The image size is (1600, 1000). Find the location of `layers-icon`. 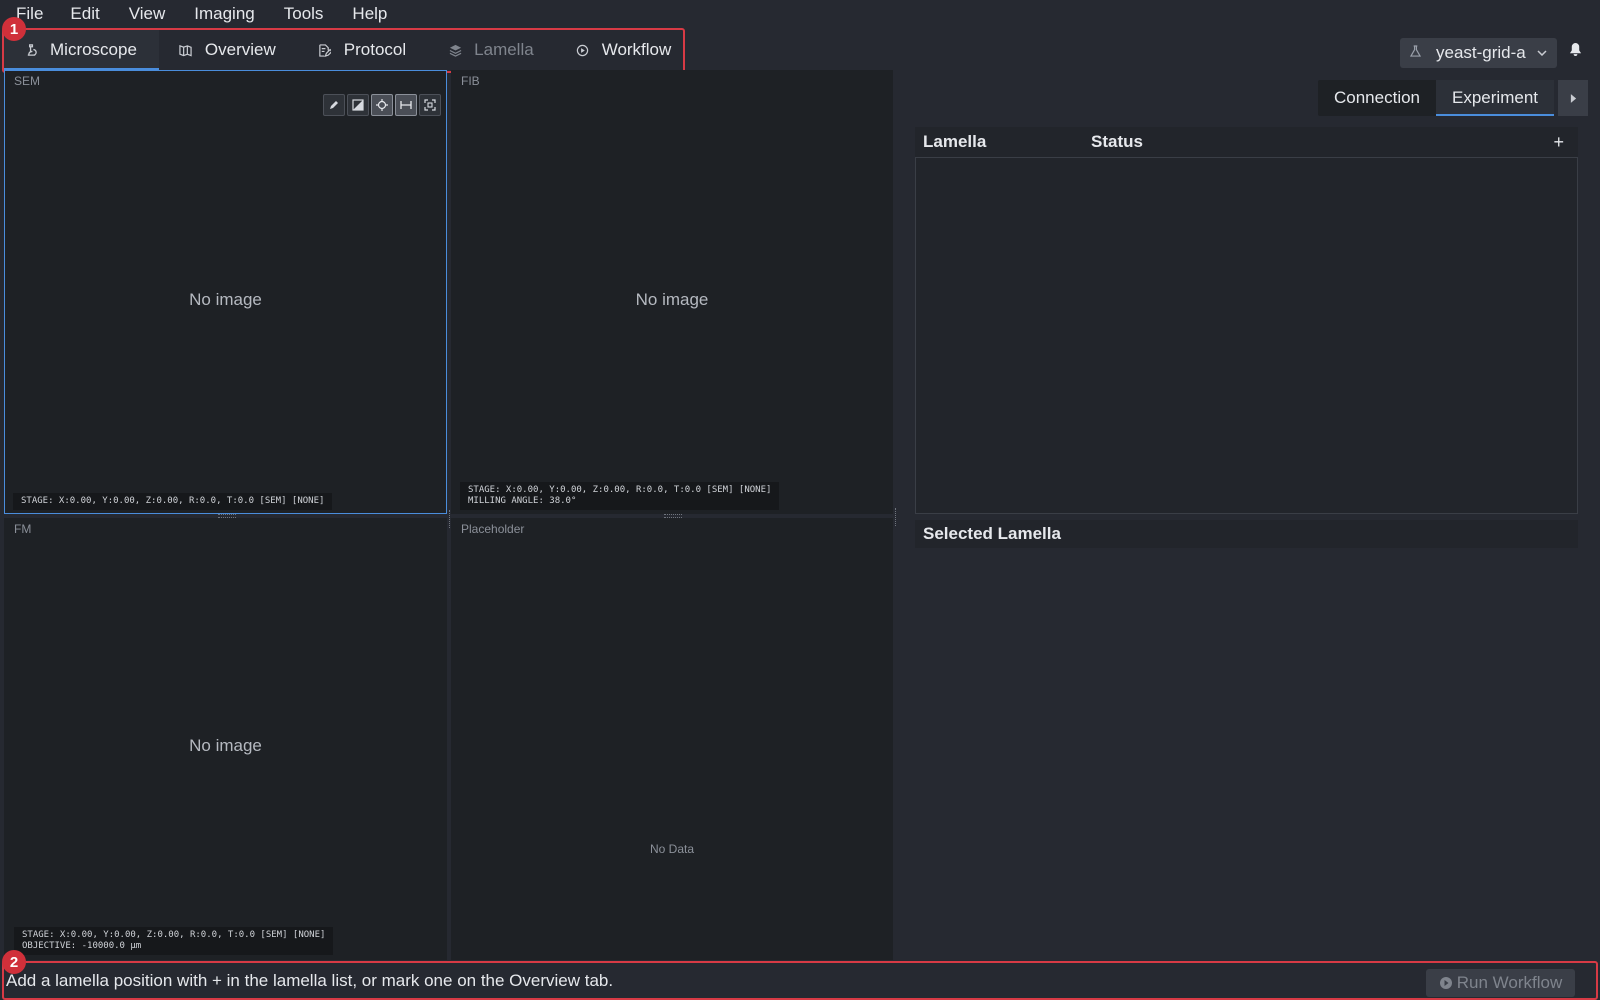

layers-icon is located at coordinates (455, 50).